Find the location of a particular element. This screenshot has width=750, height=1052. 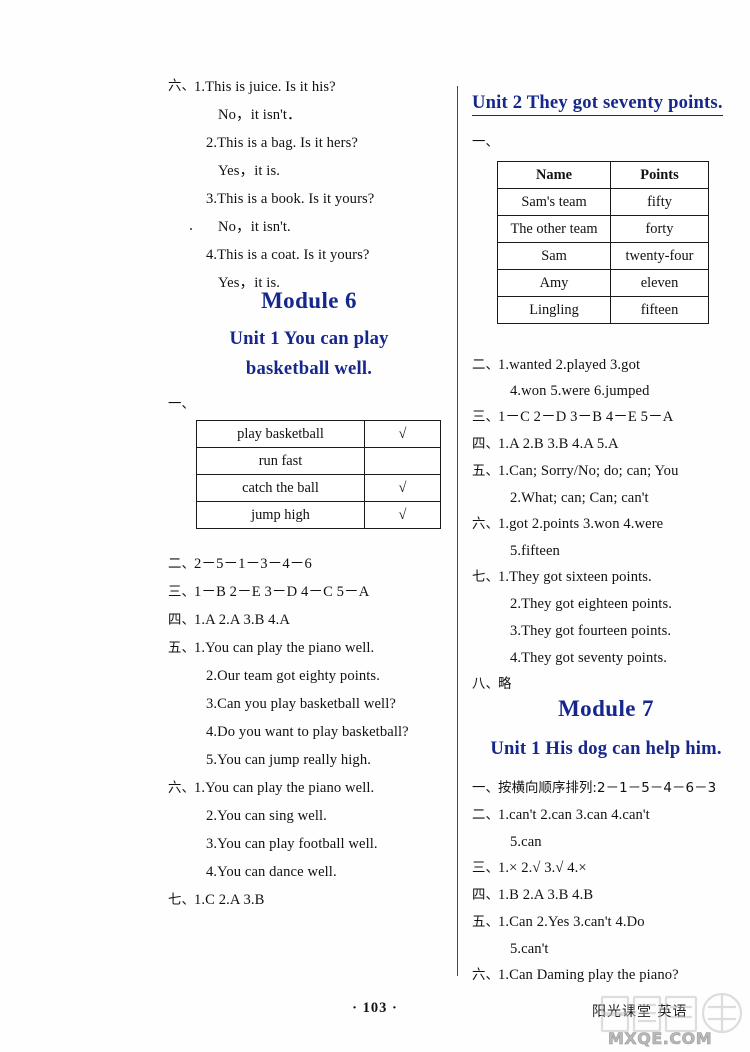

right-u2-text-7: 5.fifteen is located at coordinates (535, 551).